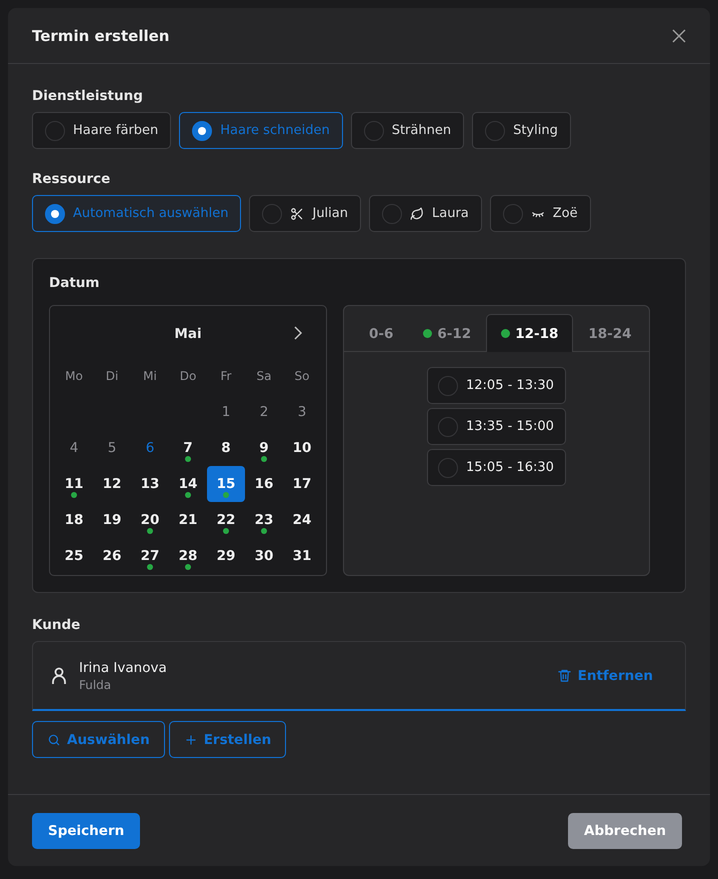 Image resolution: width=718 pixels, height=879 pixels. Describe the element at coordinates (297, 213) in the screenshot. I see `scissors-icon` at that location.